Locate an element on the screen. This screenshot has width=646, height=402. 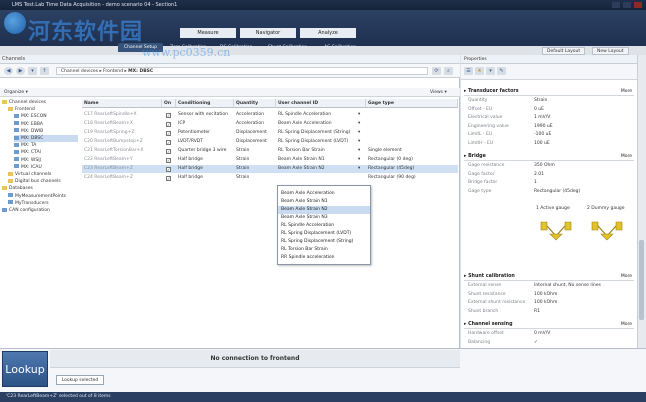
column-header: Quantity is located at coordinates (255, 103).